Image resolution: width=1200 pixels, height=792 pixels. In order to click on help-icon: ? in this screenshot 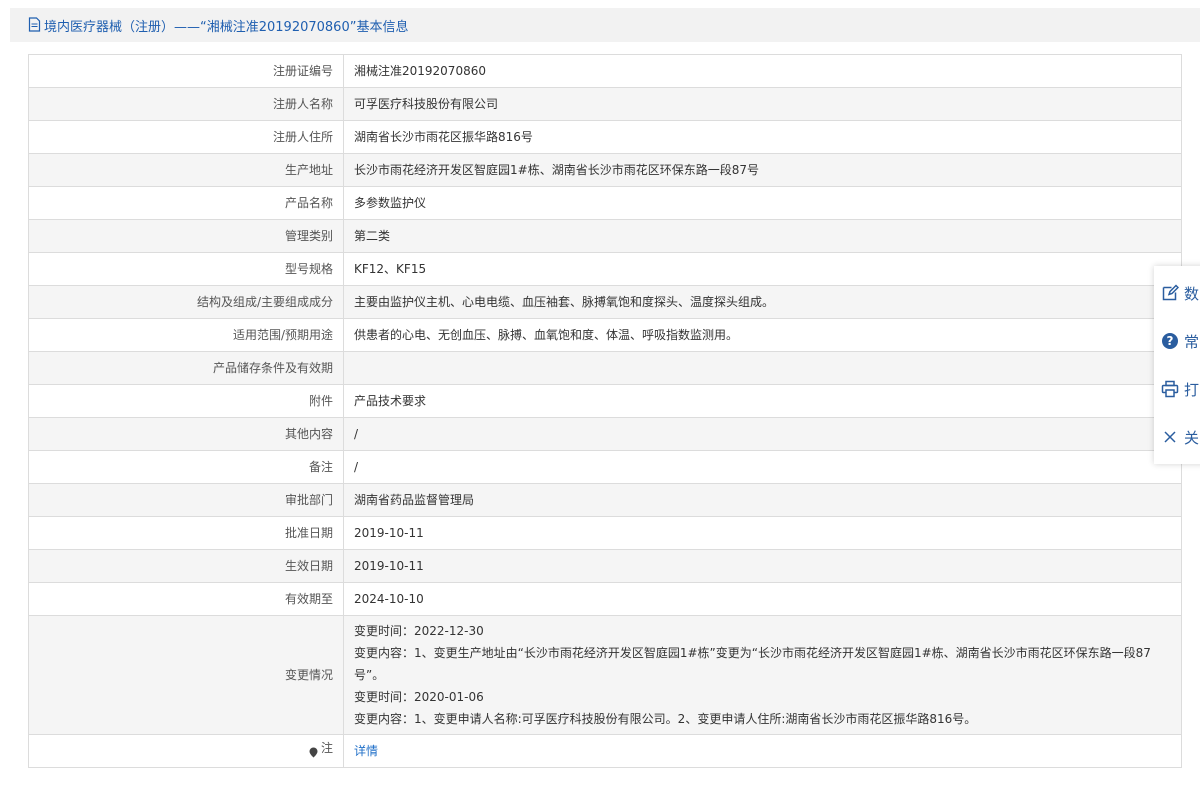, I will do `click(1170, 341)`.